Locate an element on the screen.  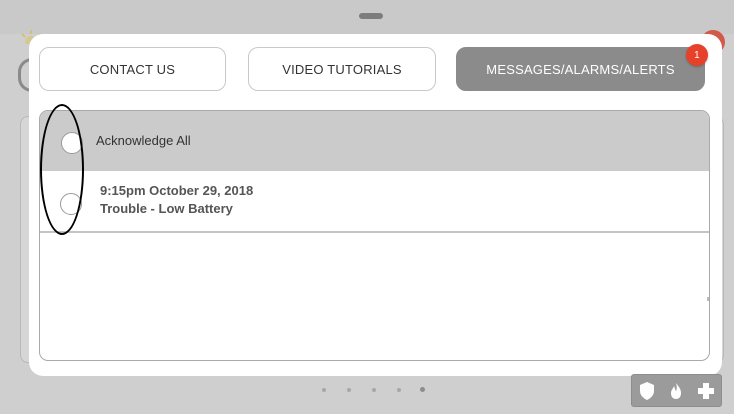
tab-contact-us-label: CONTACT US is located at coordinates (132, 69).